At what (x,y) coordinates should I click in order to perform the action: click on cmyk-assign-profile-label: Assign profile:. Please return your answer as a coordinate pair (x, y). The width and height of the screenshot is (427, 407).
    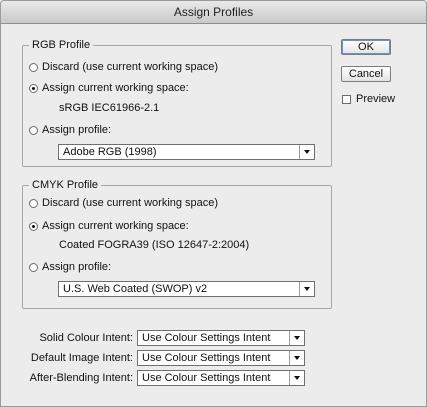
    Looking at the image, I should click on (77, 267).